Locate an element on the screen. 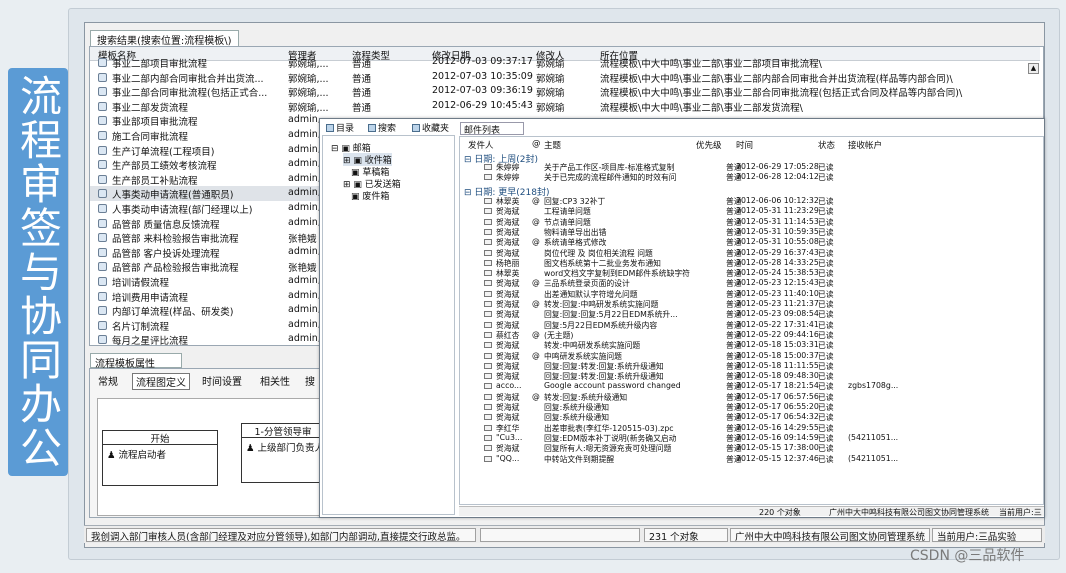 The height and width of the screenshot is (573, 1066). mail-cell-time: 2012-05-23 09:08:54 is located at coordinates (777, 314).